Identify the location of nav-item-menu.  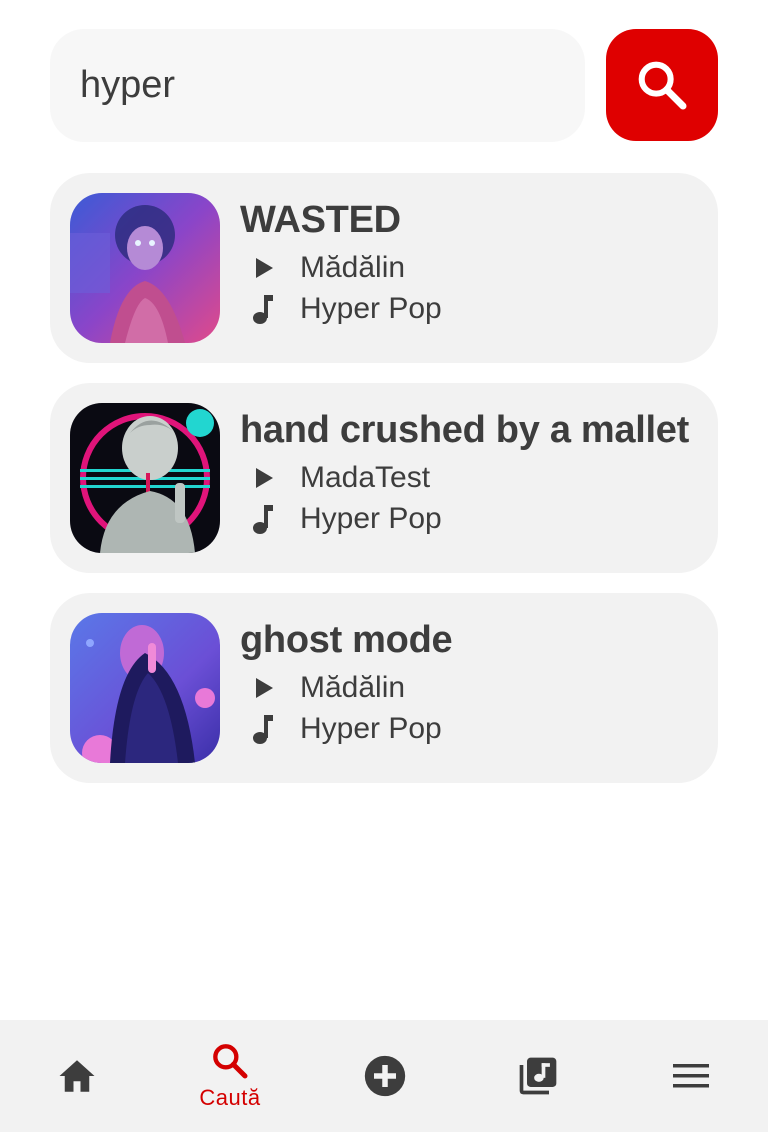
(691, 1076).